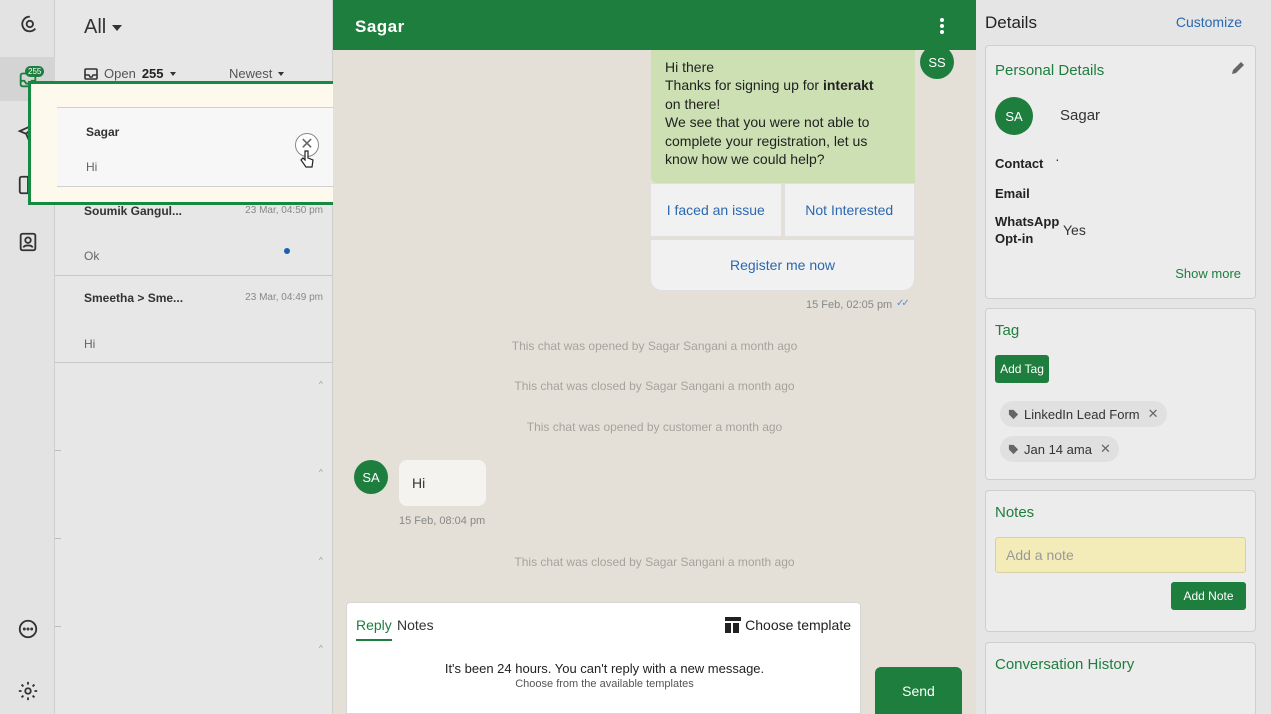 The width and height of the screenshot is (1271, 714). I want to click on chat-header: Sagar, so click(654, 25).